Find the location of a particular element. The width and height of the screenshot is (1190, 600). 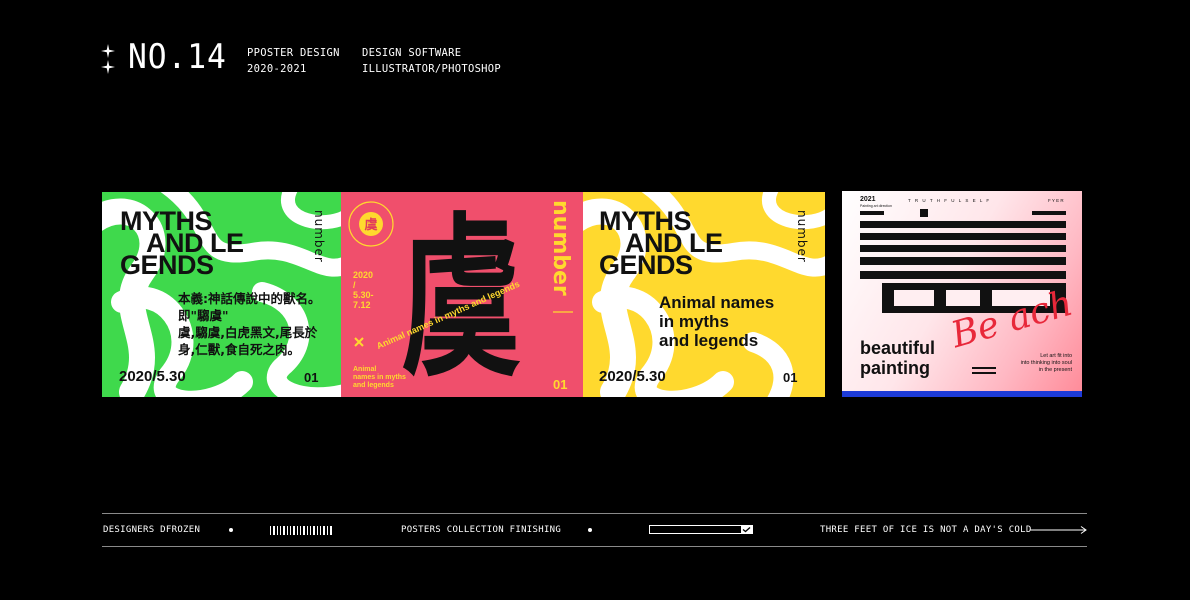

project-number: NO.14 is located at coordinates (177, 57).